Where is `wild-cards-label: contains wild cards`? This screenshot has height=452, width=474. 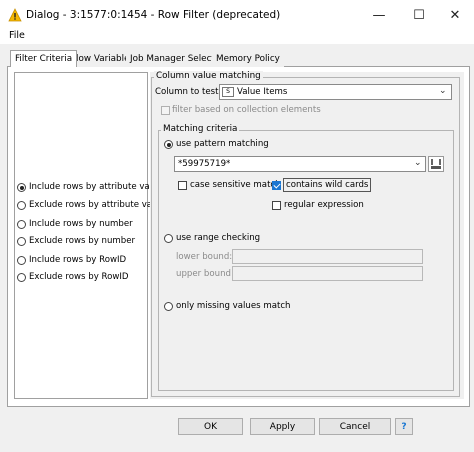 wild-cards-label: contains wild cards is located at coordinates (327, 185).